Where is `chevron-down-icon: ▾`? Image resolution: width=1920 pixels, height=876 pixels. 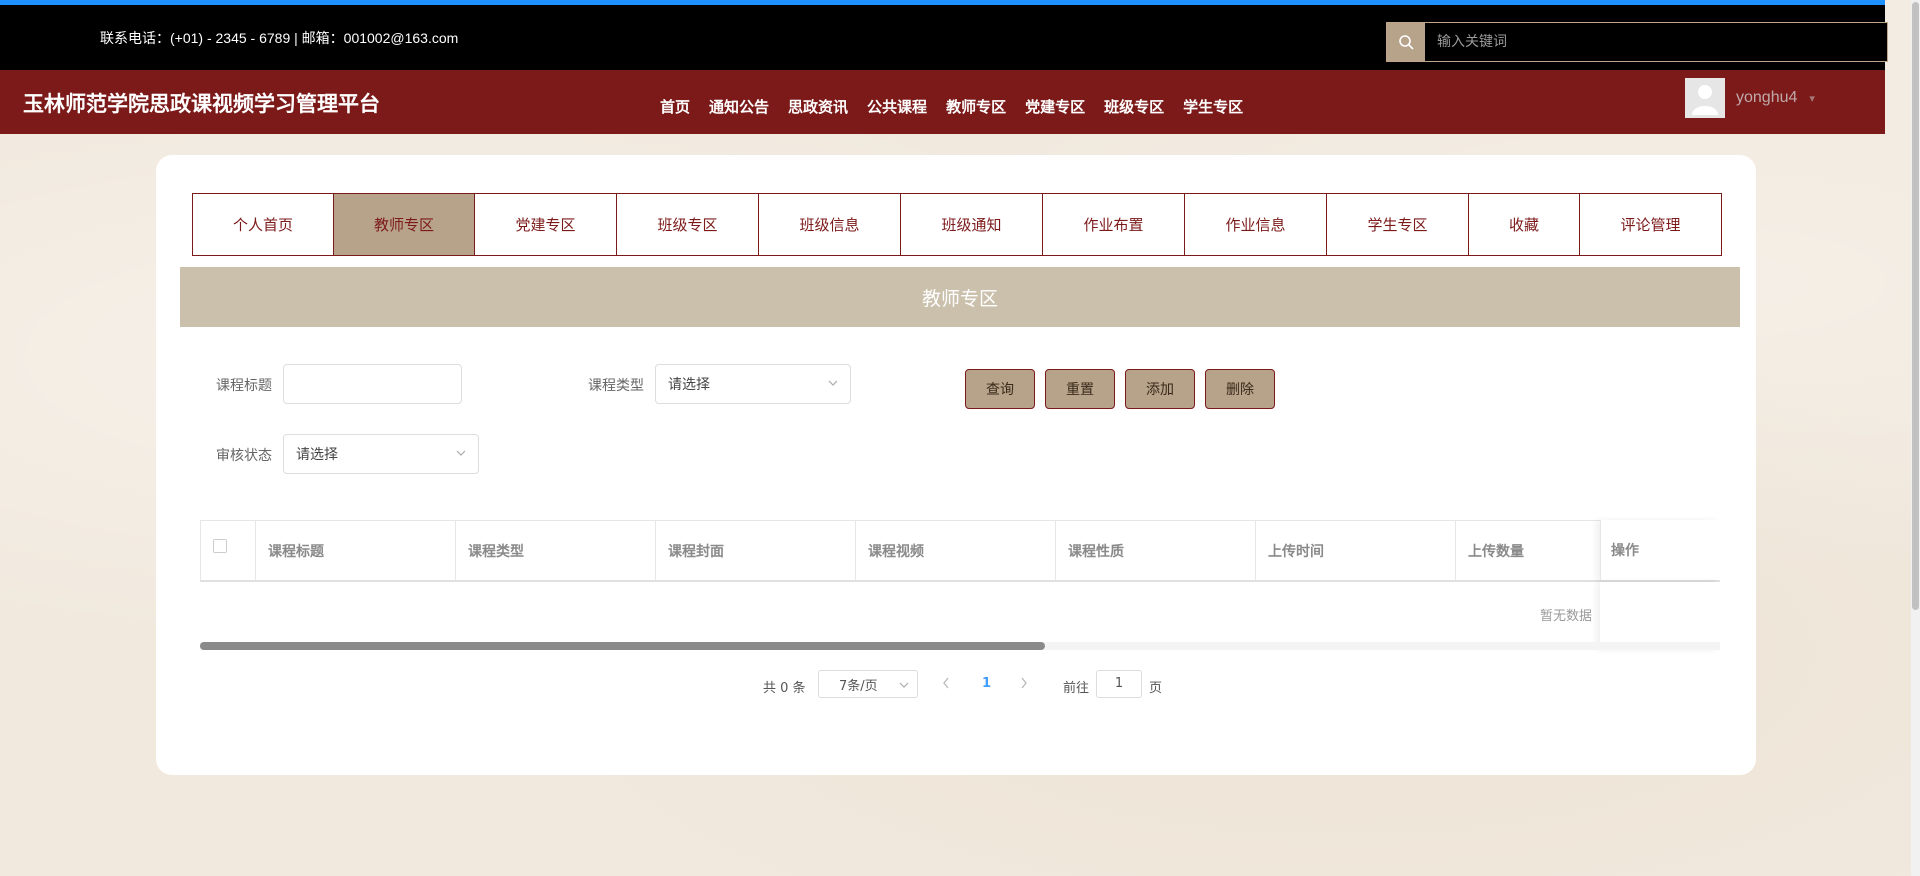
chevron-down-icon: ▾ is located at coordinates (1812, 98).